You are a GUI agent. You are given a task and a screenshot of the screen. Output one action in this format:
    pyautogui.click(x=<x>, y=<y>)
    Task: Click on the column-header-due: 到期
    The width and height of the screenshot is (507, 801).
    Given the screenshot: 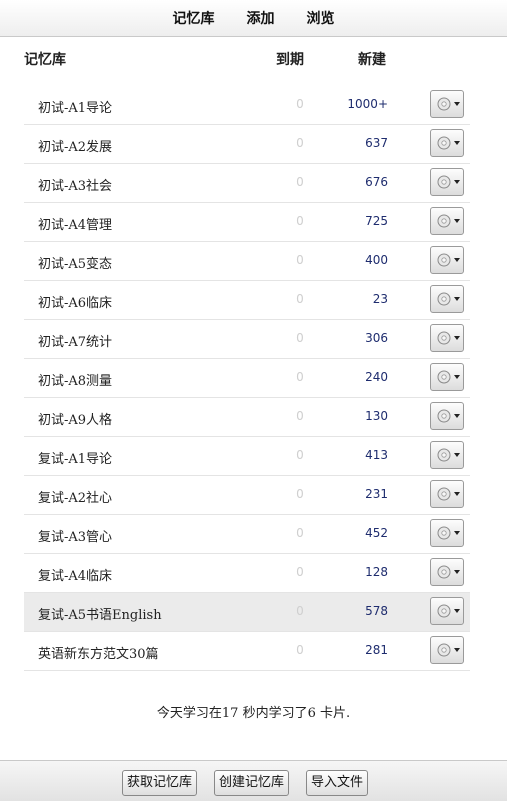 What is the action you would take?
    pyautogui.click(x=290, y=60)
    